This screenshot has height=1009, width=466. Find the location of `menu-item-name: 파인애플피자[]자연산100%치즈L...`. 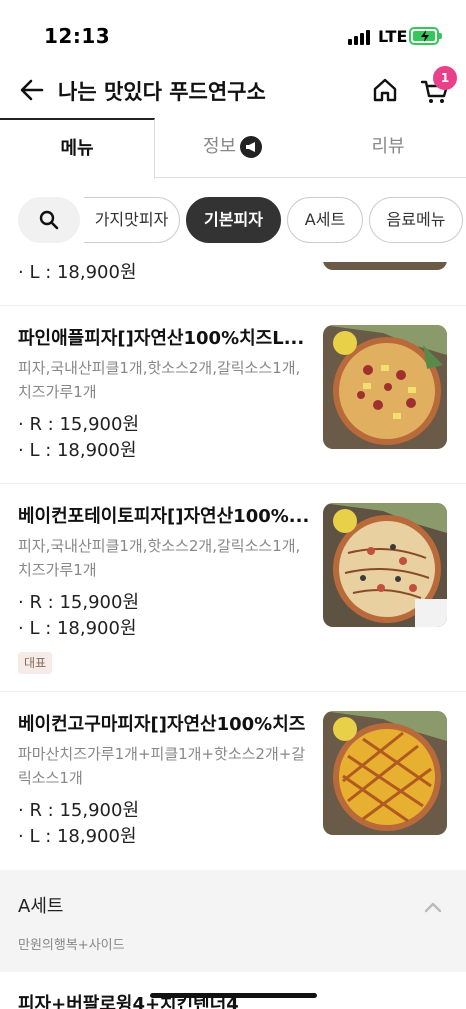

menu-item-name: 파인애플피자[]자연산100%치즈L... is located at coordinates (161, 338).